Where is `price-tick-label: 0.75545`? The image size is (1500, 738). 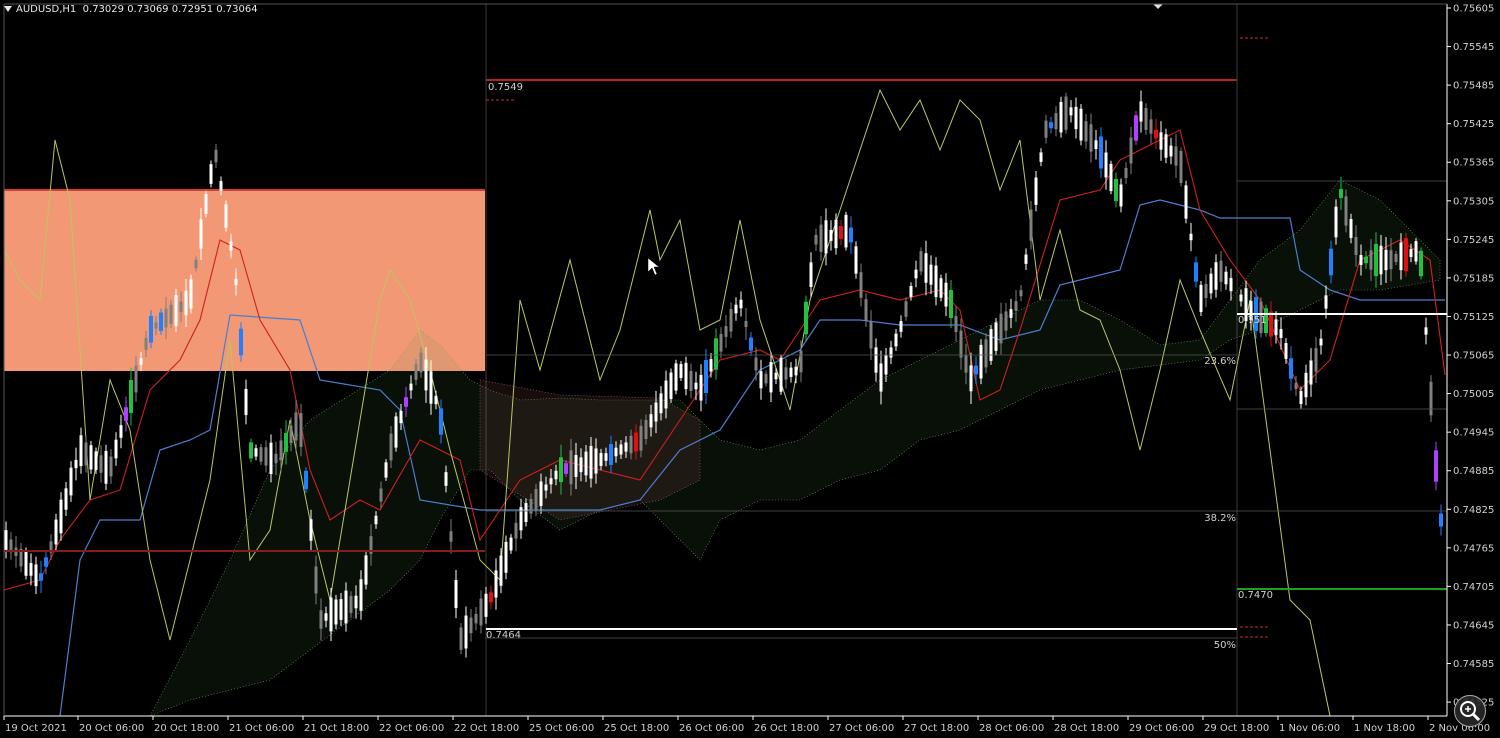 price-tick-label: 0.75545 is located at coordinates (1473, 47).